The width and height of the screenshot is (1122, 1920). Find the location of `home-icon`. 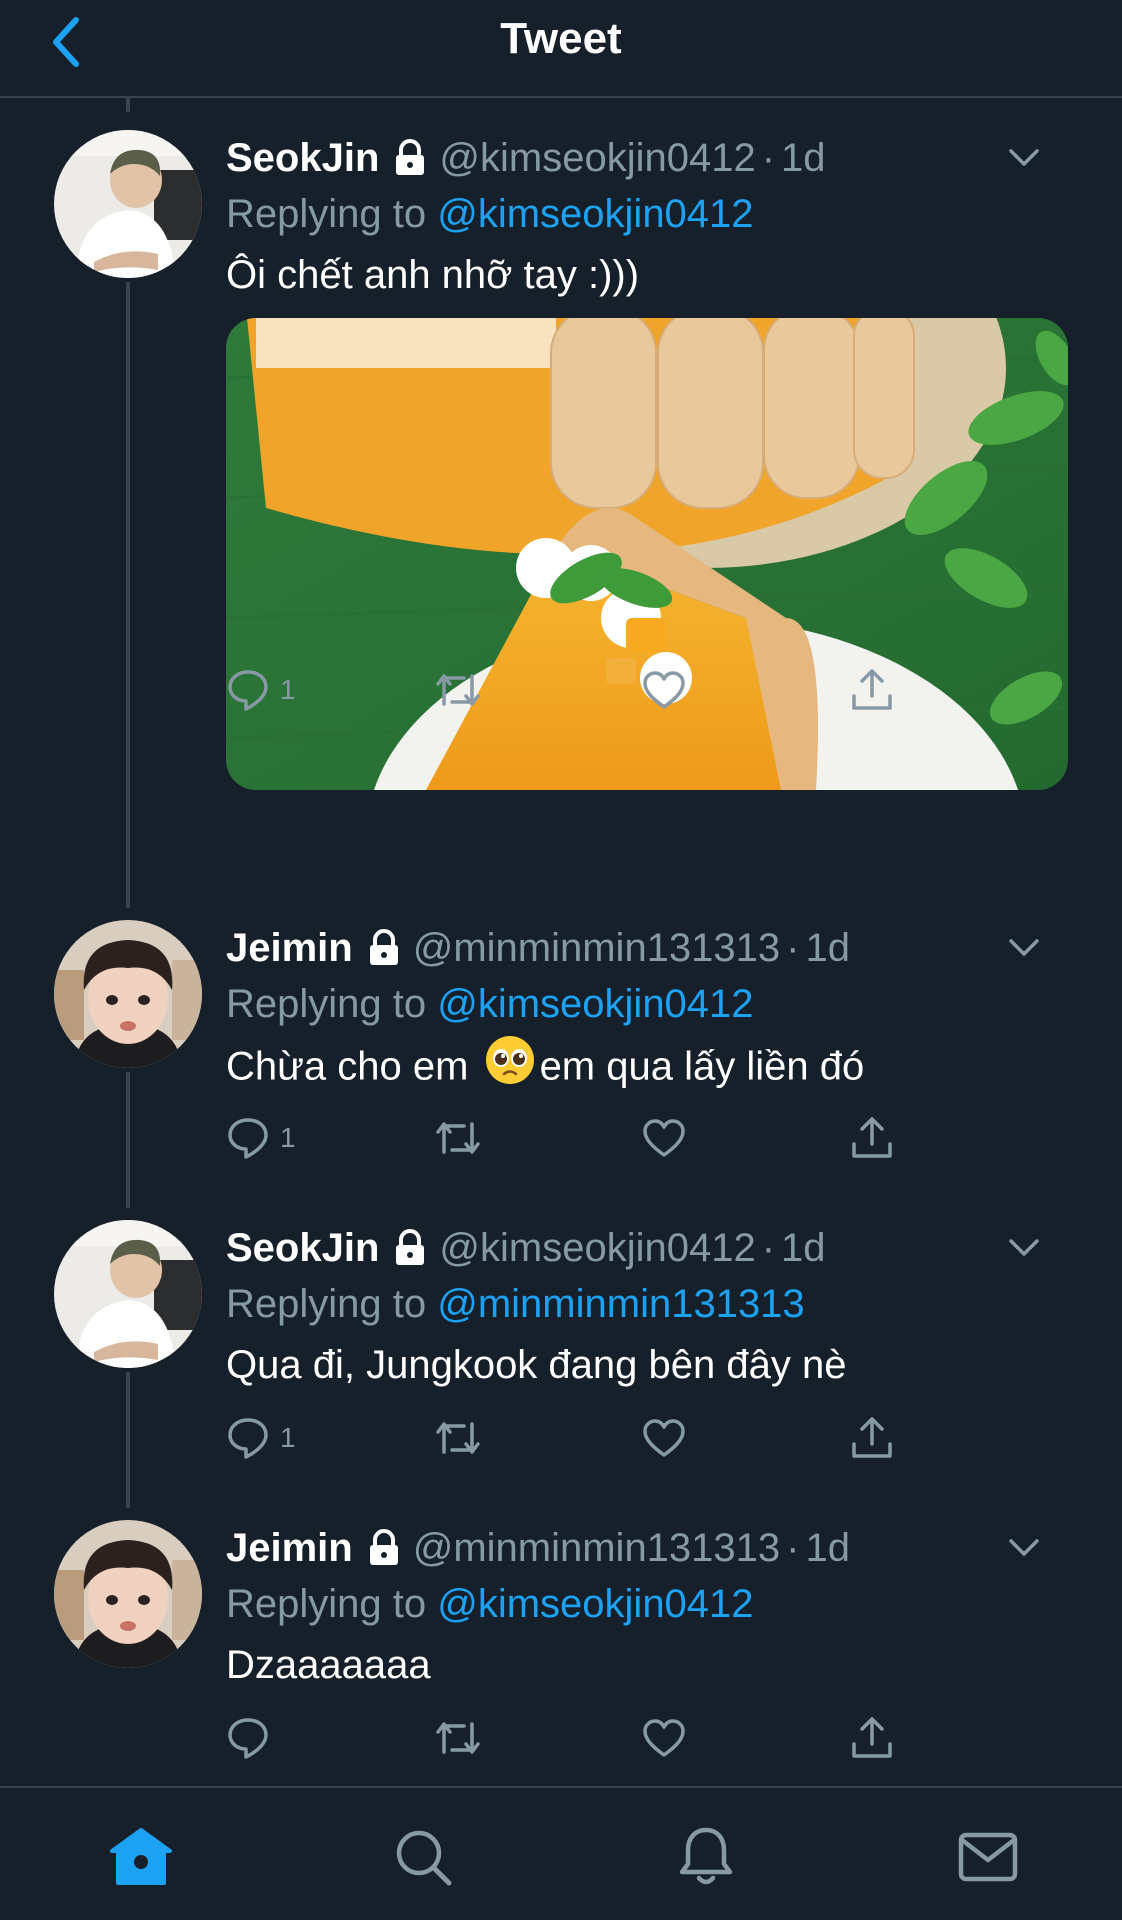

home-icon is located at coordinates (141, 1856).